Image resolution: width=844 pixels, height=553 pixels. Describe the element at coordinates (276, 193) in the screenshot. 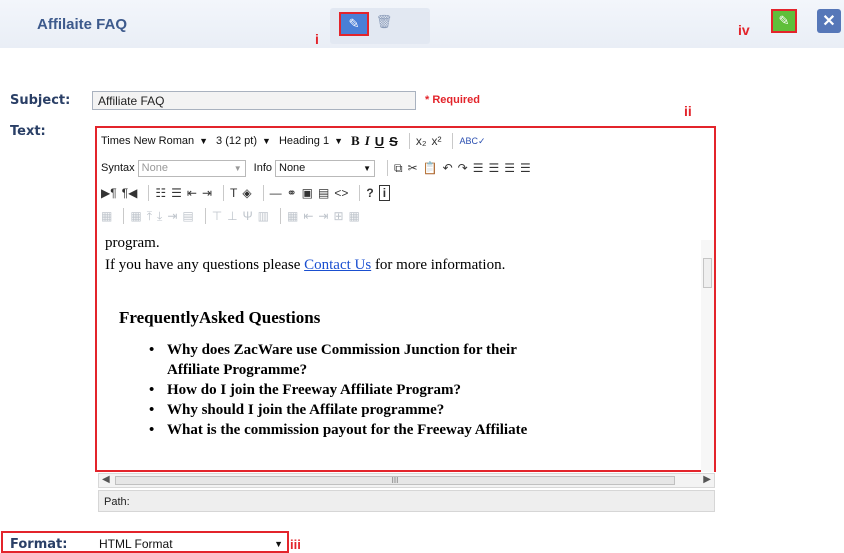

I see `horizontal-rule-icon: —` at that location.